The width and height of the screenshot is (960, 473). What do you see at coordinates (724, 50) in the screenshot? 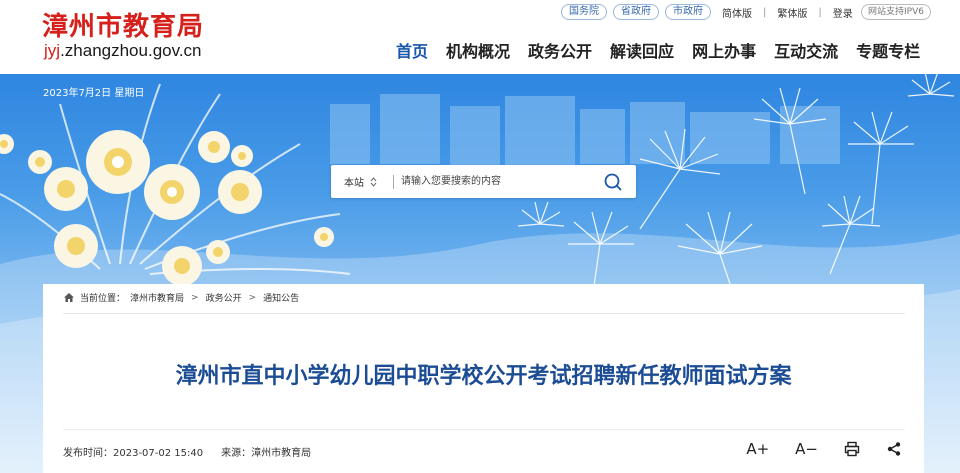
I see `nav-online-service: 网上办事` at bounding box center [724, 50].